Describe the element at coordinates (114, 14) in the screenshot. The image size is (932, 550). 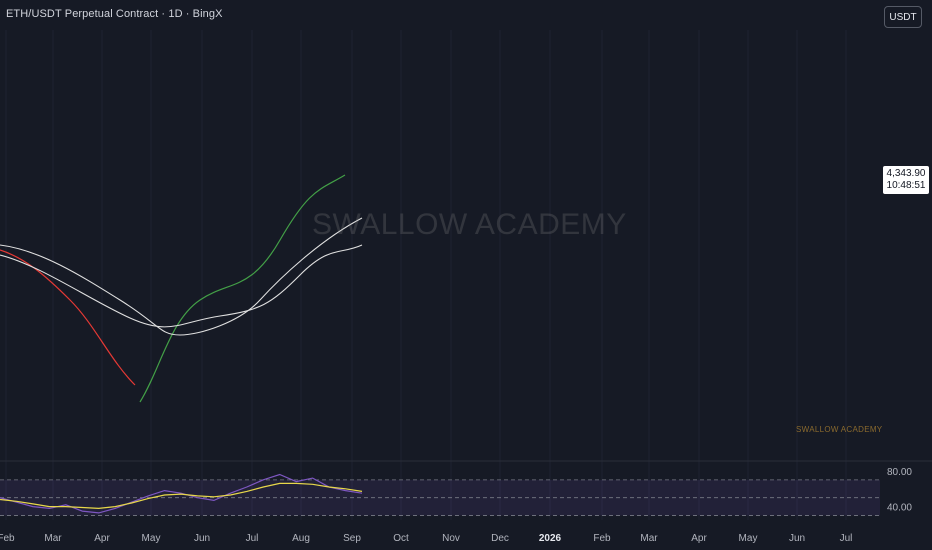
I see `chart-title: ETH/USDT Perpetual Contract · 1D · BingX` at that location.